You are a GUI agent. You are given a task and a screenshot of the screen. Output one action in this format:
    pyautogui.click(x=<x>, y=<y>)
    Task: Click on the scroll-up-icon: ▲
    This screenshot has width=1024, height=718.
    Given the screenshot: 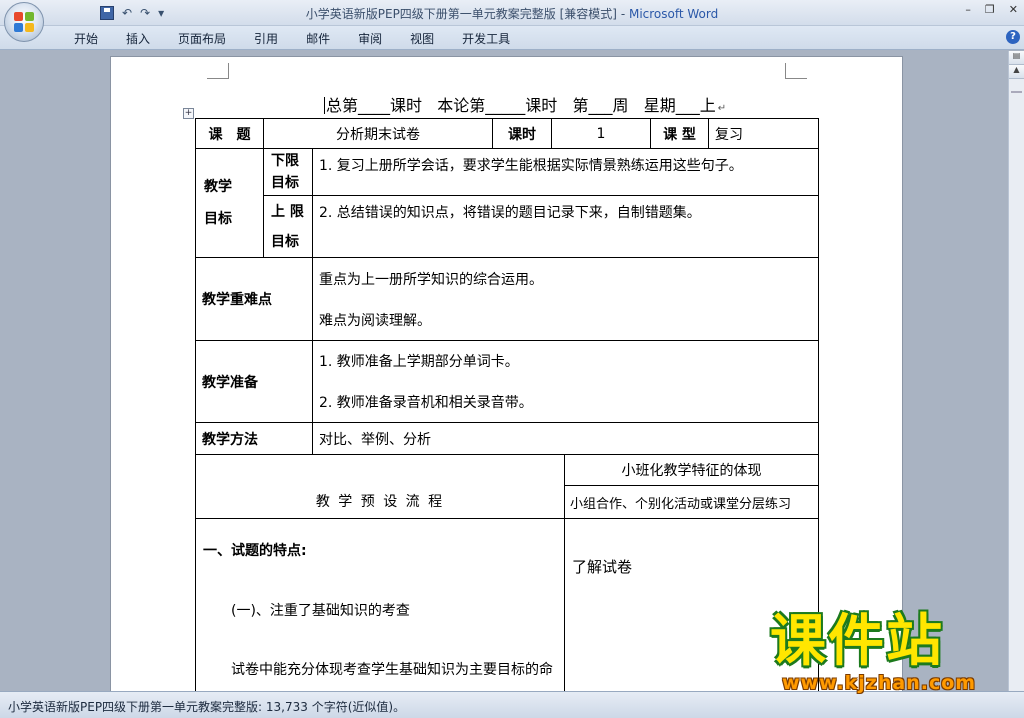 What is the action you would take?
    pyautogui.click(x=1016, y=72)
    